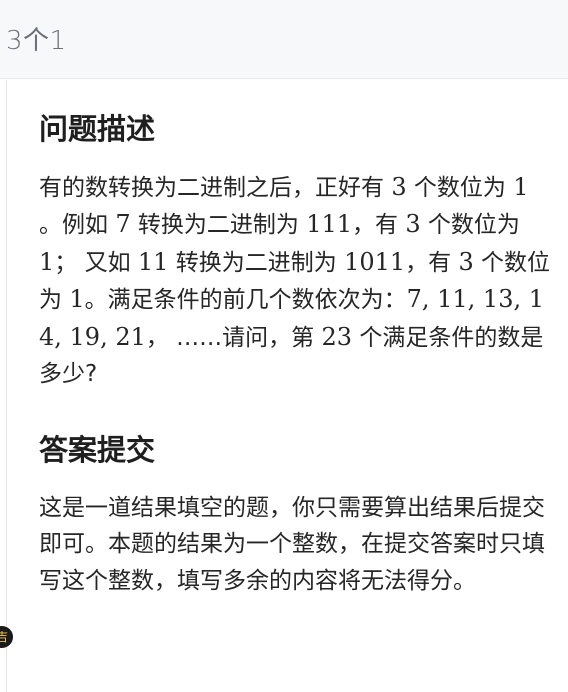  Describe the element at coordinates (123, 224) in the screenshot. I see `math-number: 7` at that location.